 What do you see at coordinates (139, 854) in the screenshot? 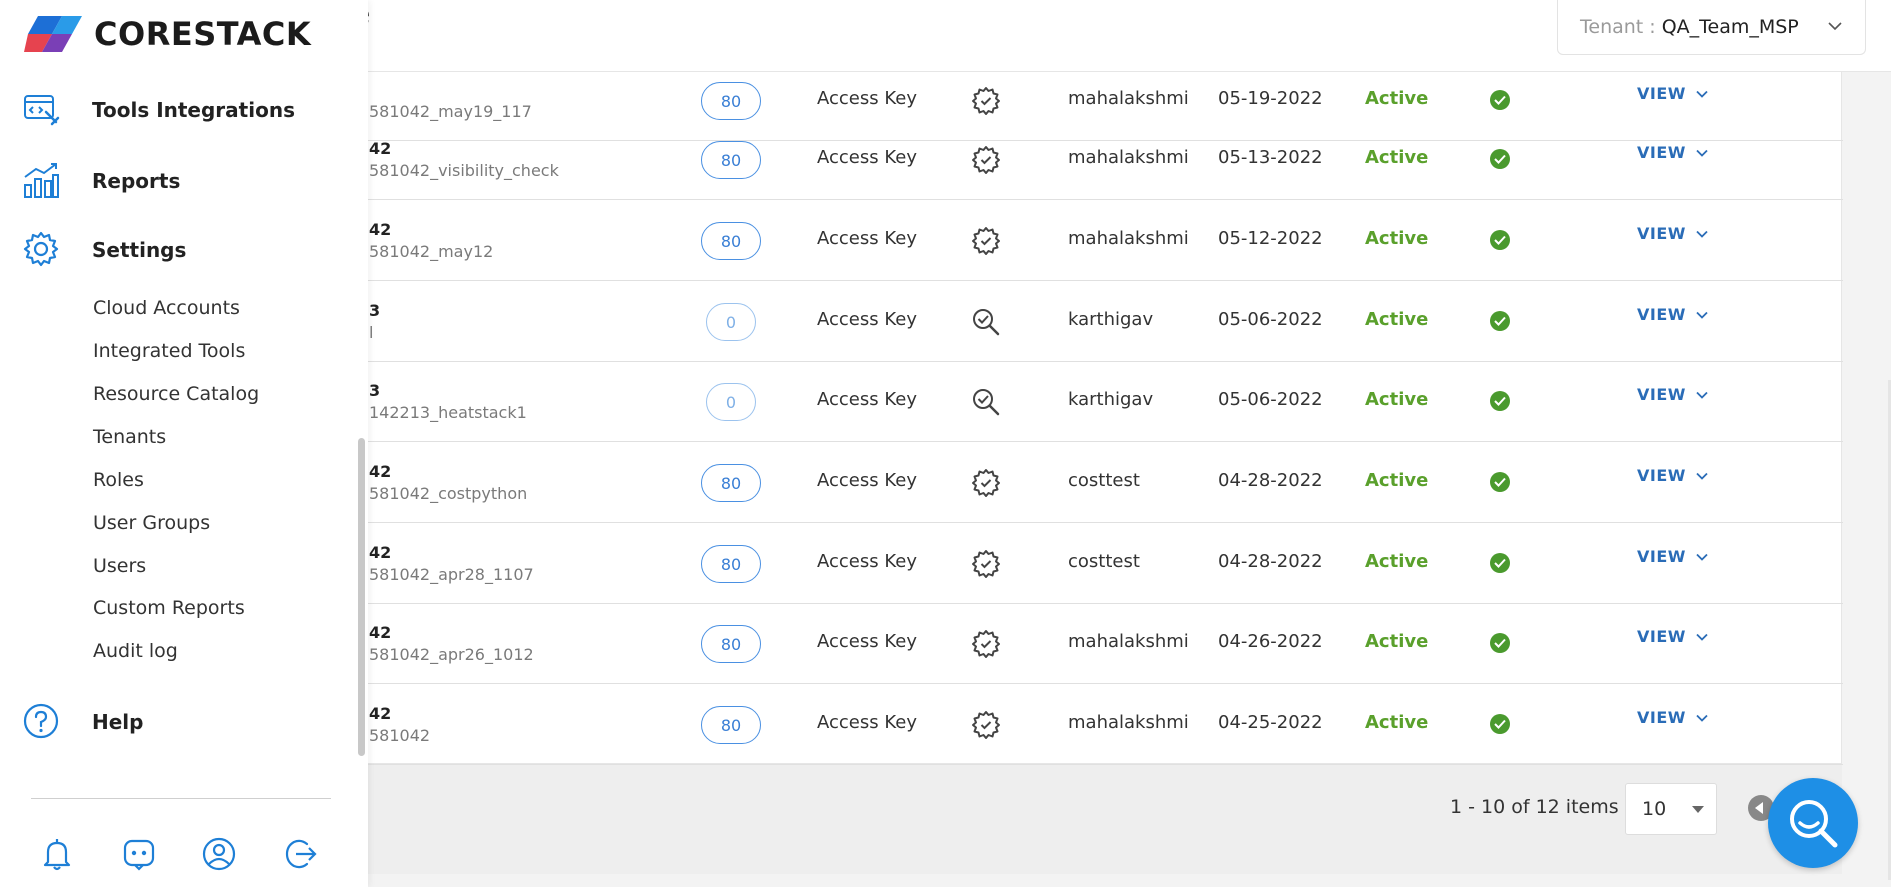
I see `chat-bot-icon` at bounding box center [139, 854].